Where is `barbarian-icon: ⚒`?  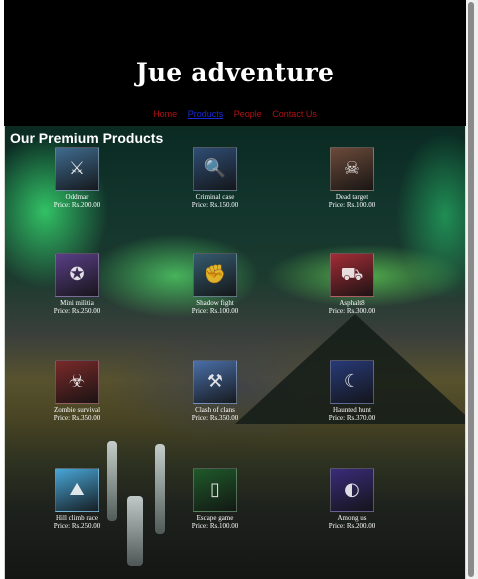 barbarian-icon: ⚒ is located at coordinates (215, 381).